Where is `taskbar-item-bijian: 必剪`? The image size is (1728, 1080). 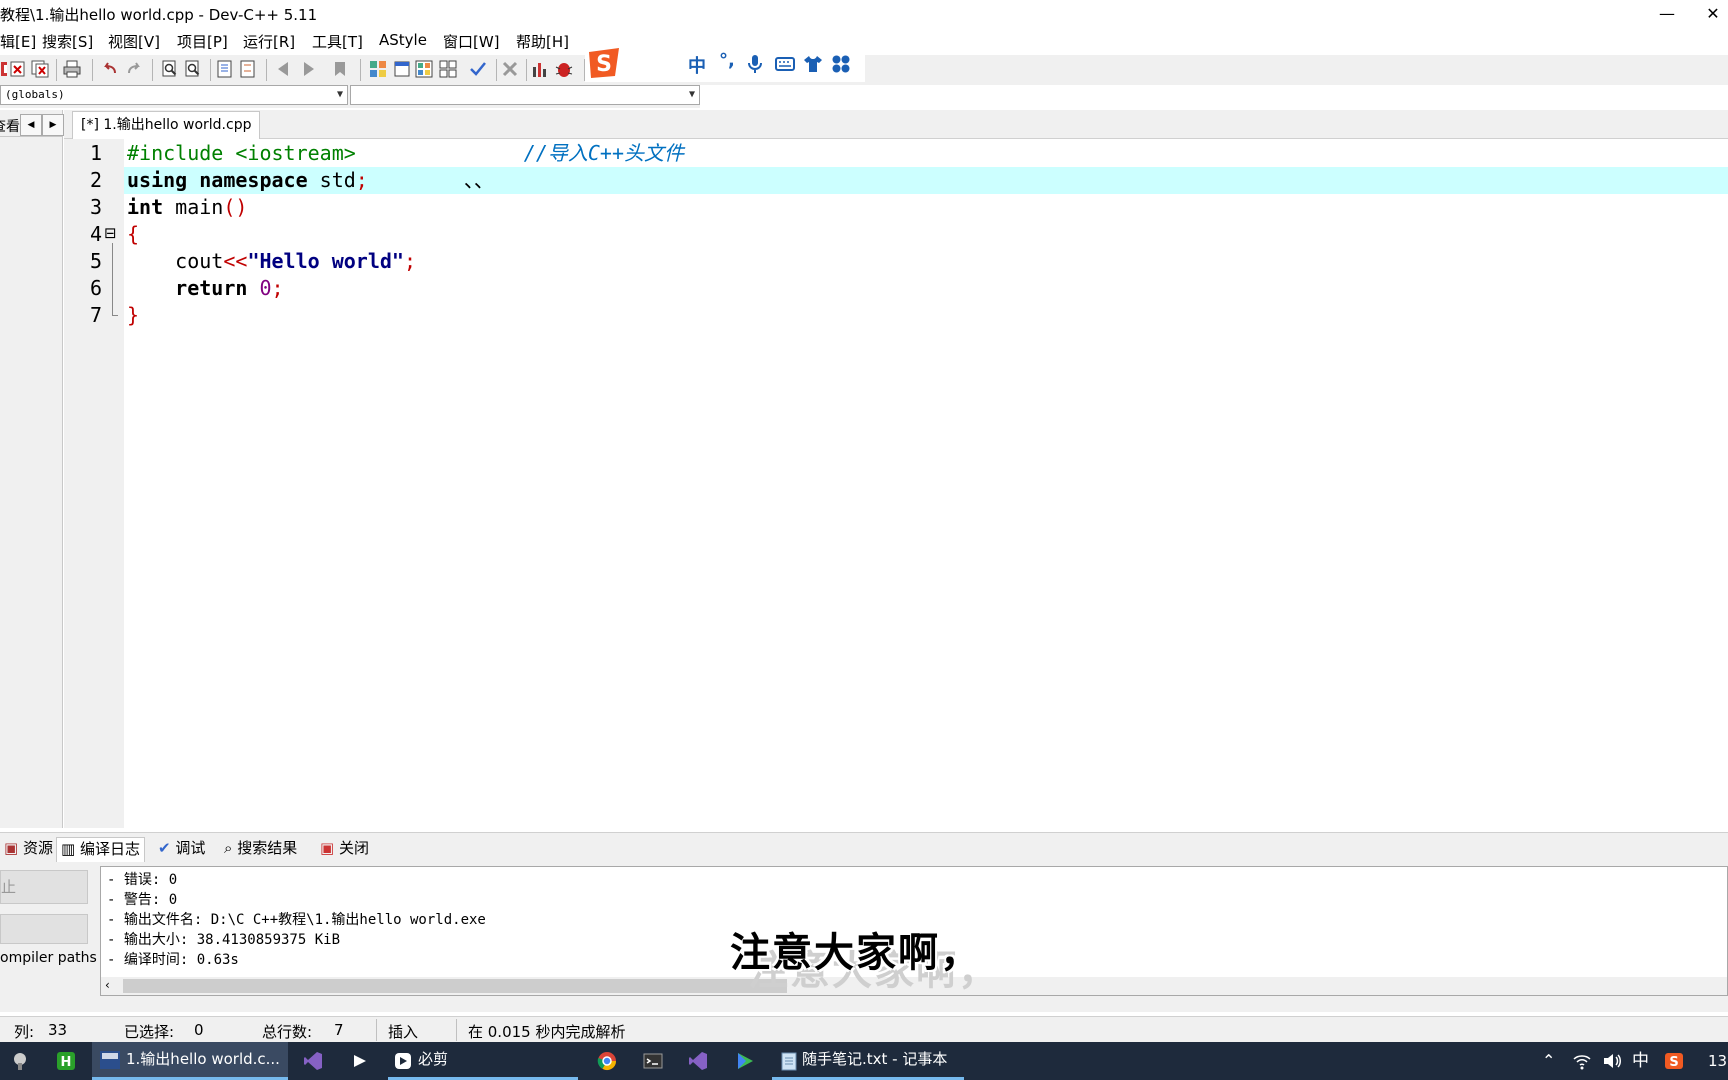
taskbar-item-bijian: 必剪 is located at coordinates (483, 1061).